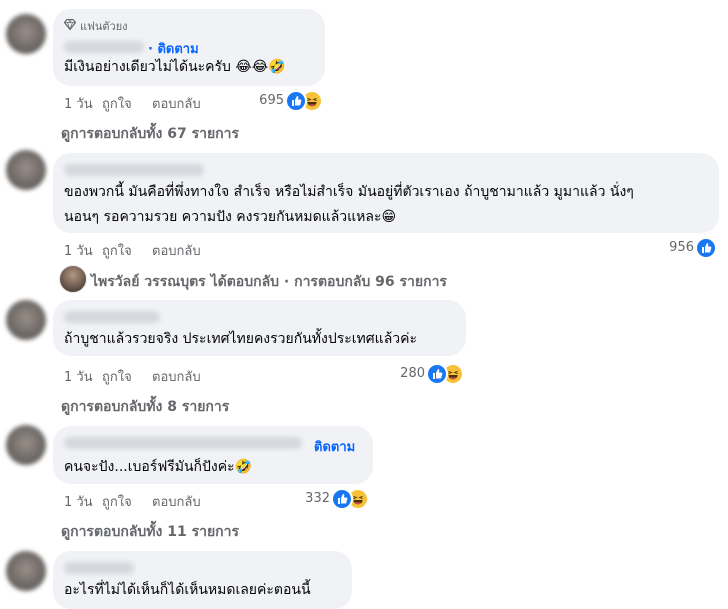 The width and height of the screenshot is (728, 609). I want to click on follow-link: ติดตาม, so click(334, 446).